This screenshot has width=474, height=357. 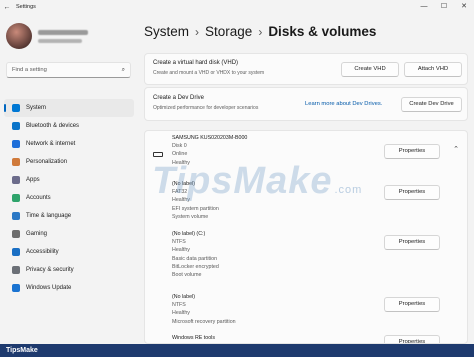 What do you see at coordinates (16, 126) in the screenshot?
I see `bluetooth-icon` at bounding box center [16, 126].